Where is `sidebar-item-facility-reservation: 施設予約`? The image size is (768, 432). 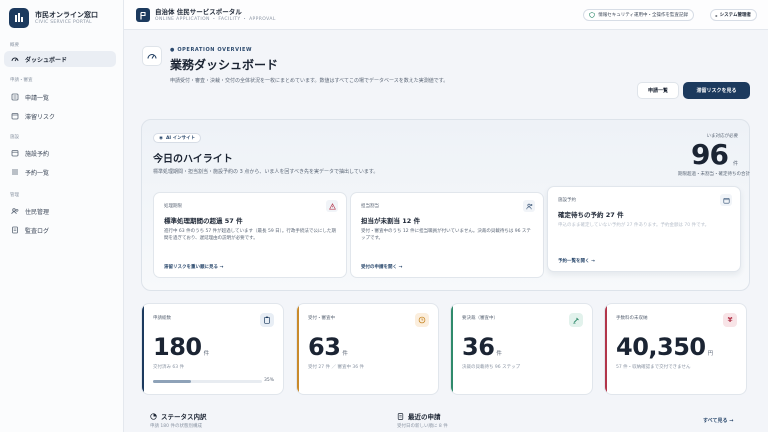 sidebar-item-facility-reservation: 施設予約 is located at coordinates (60, 153).